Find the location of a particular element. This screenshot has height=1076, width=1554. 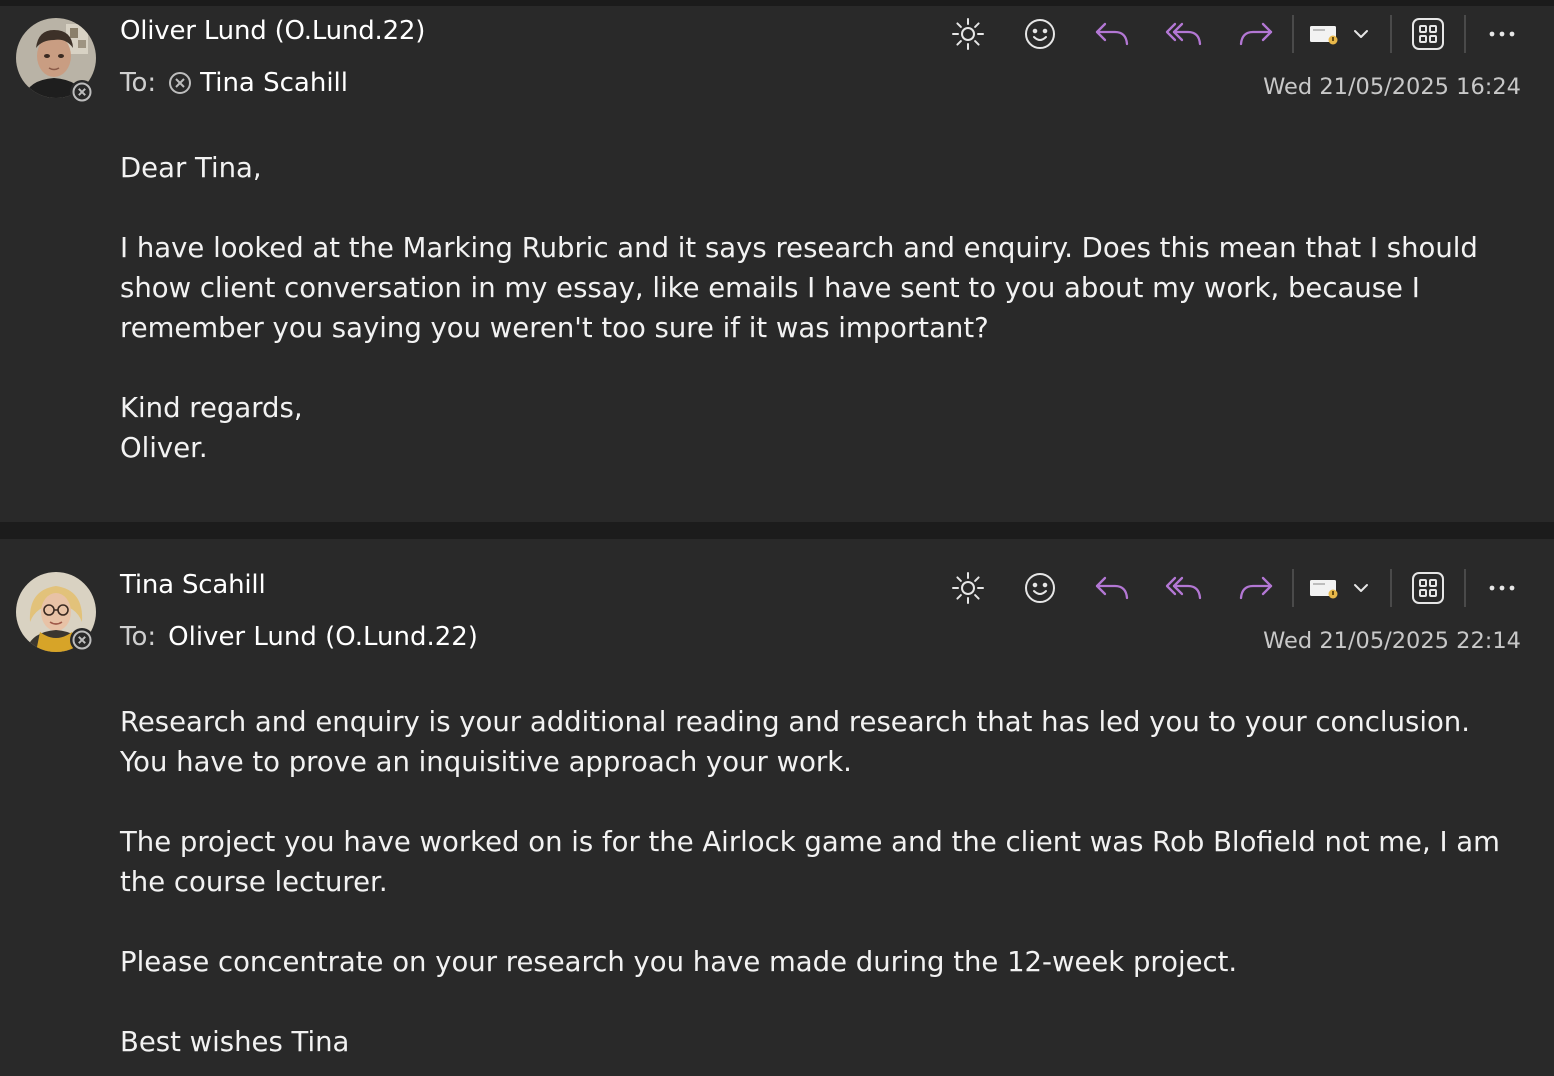

greeting: Dear Tina, is located at coordinates (191, 168).